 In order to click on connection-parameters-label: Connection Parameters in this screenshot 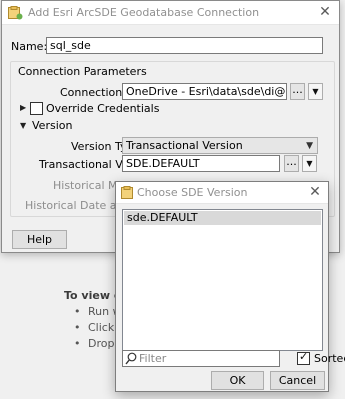, I will do `click(82, 71)`.